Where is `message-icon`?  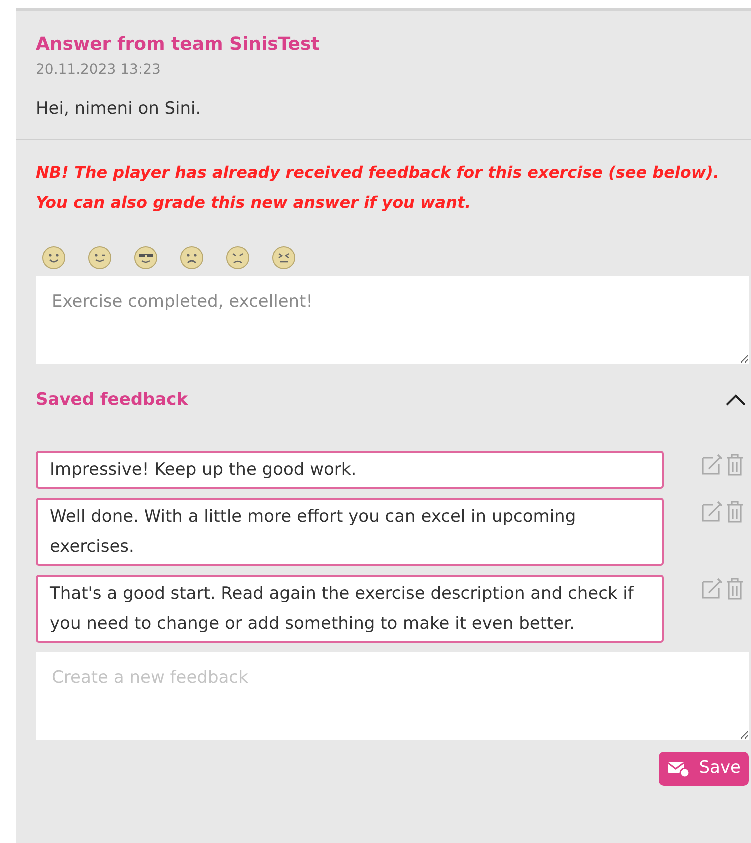
message-icon is located at coordinates (679, 769).